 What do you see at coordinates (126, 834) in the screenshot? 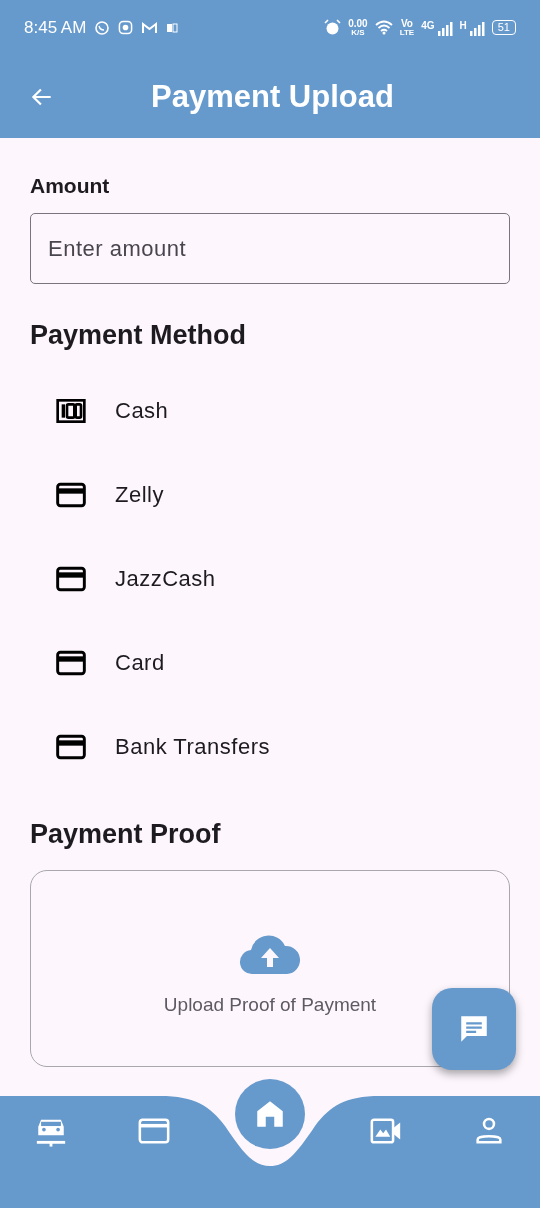
I see `section-heading: Payment Proof` at bounding box center [126, 834].